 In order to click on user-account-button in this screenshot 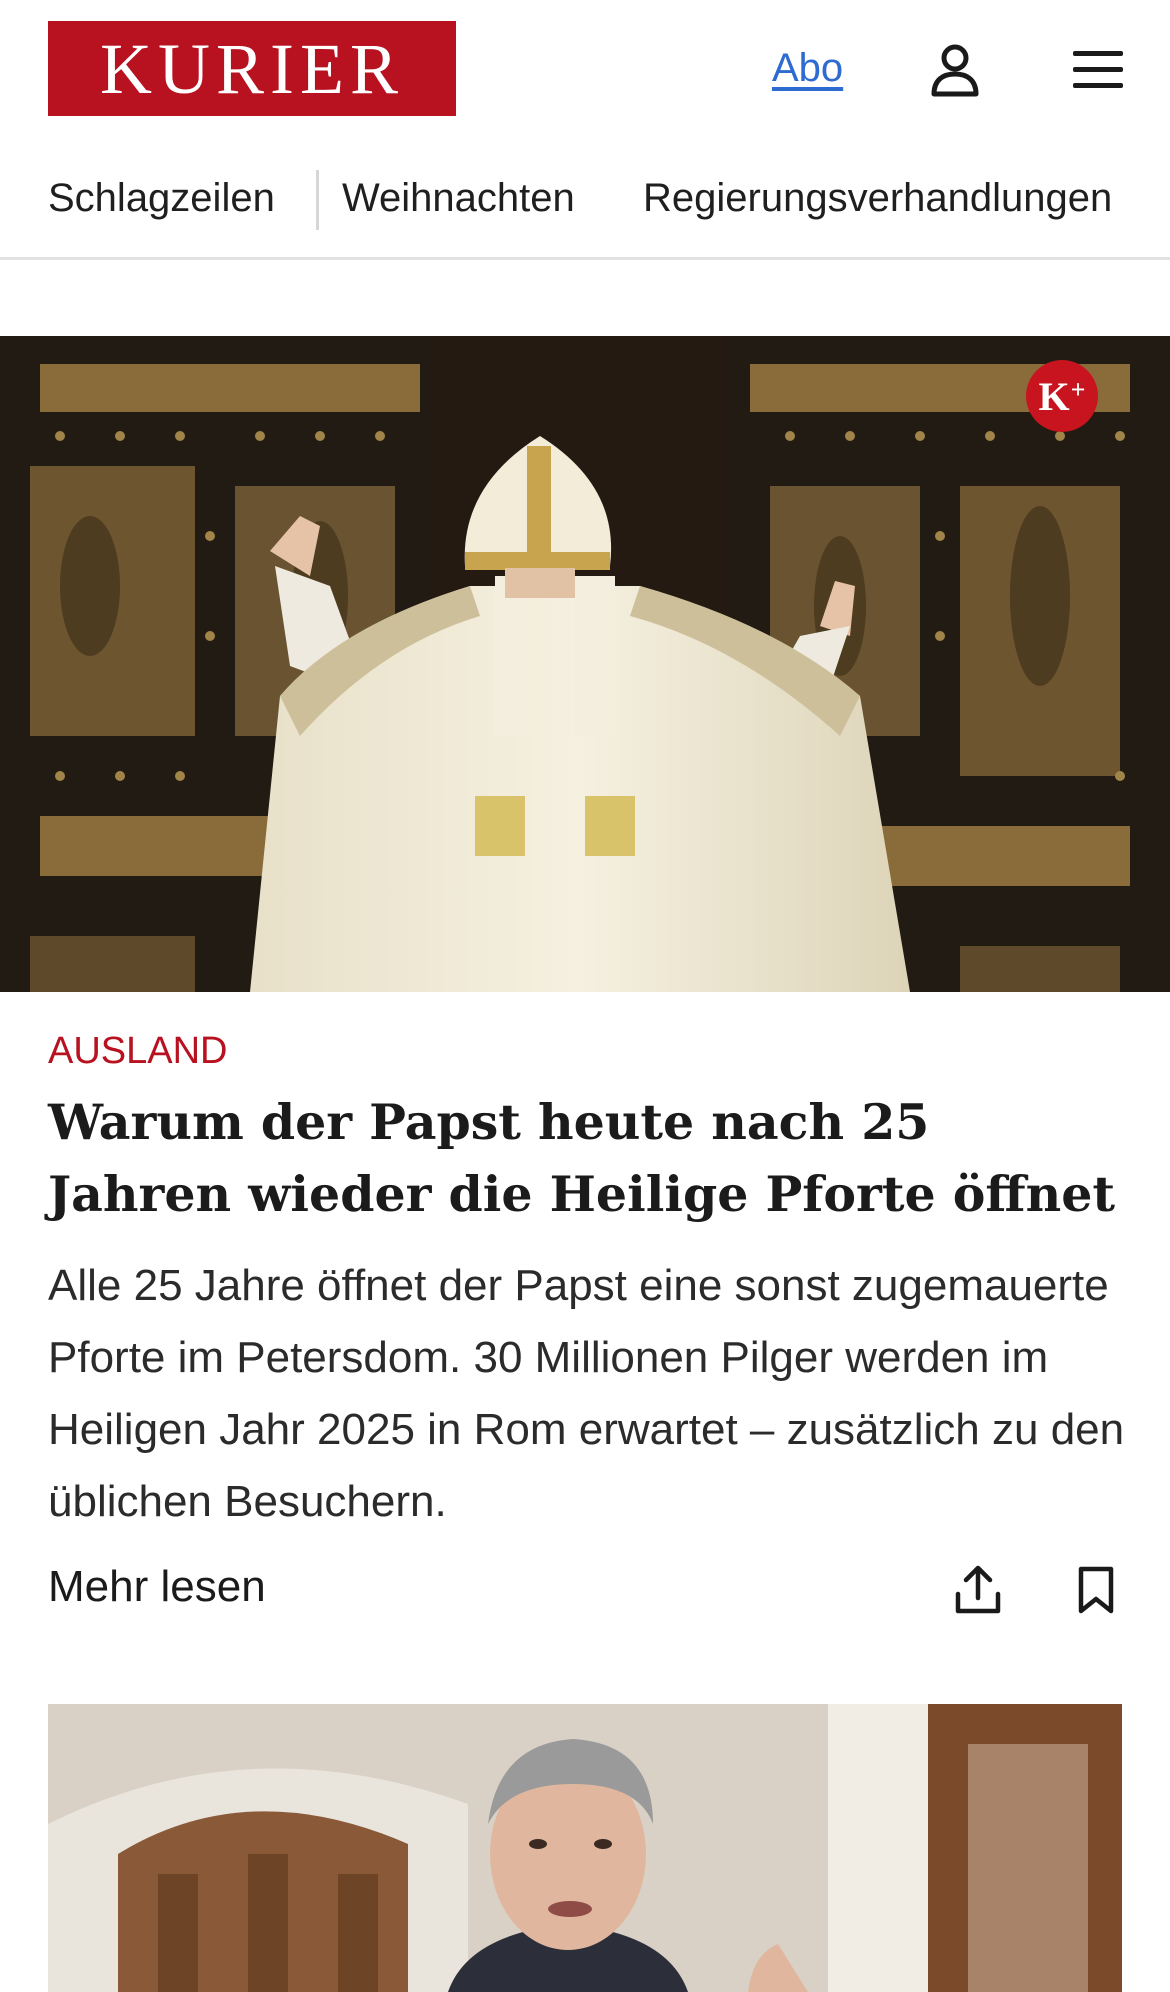, I will do `click(955, 70)`.